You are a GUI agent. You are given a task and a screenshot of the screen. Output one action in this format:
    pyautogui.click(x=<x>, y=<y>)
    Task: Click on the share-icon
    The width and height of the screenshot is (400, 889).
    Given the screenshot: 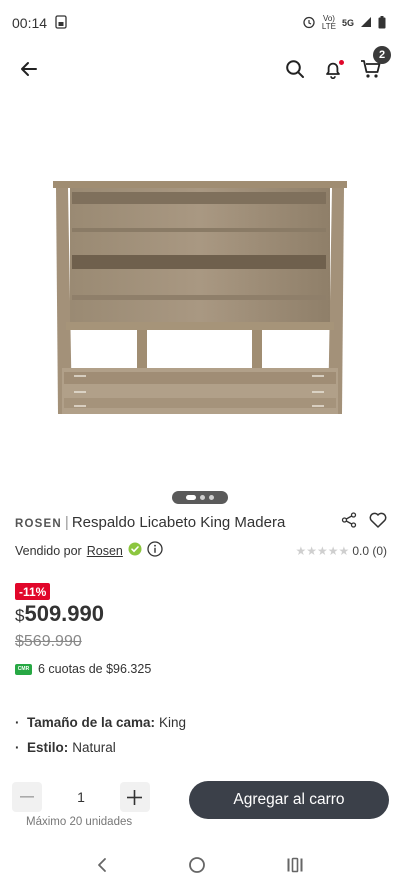 What is the action you would take?
    pyautogui.click(x=349, y=522)
    